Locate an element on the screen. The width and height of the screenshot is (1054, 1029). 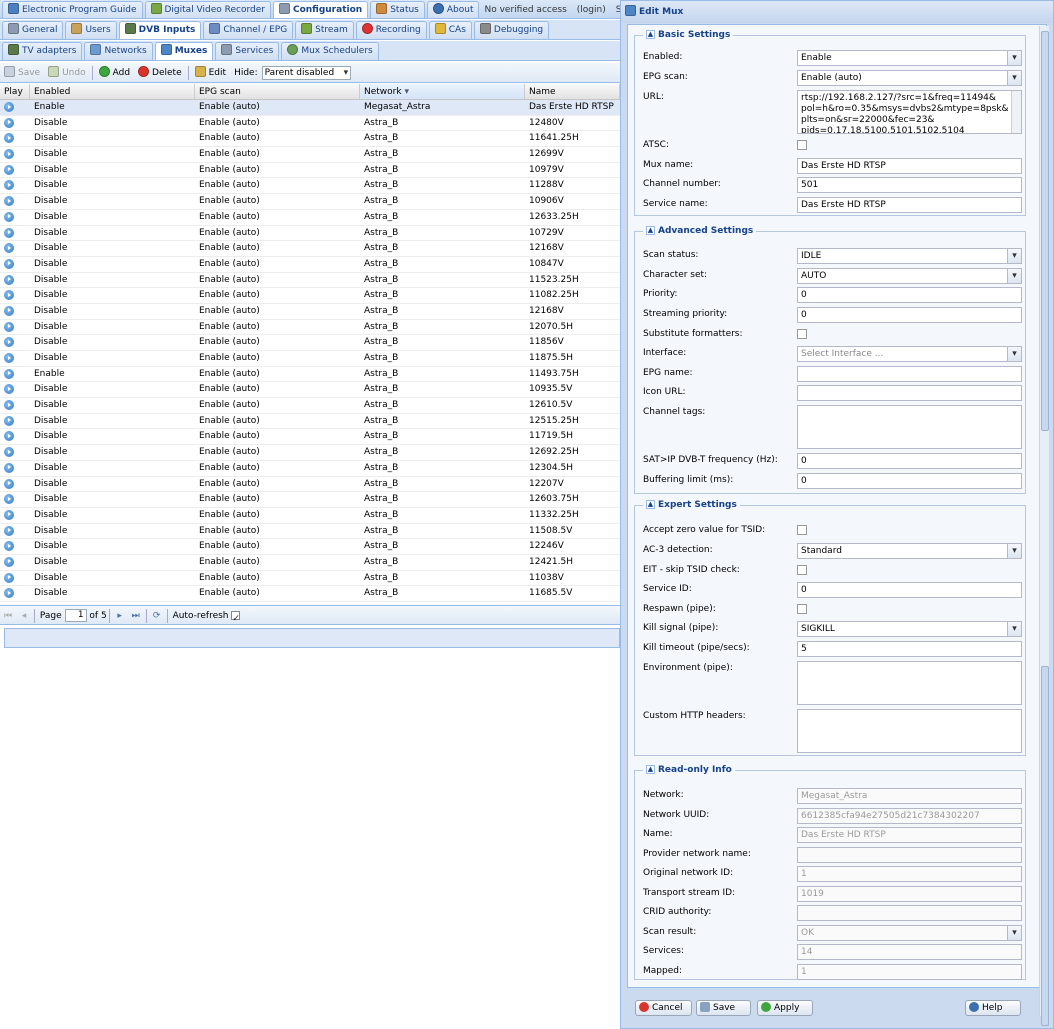
scan-status-select: IDLE is located at coordinates (909, 256).